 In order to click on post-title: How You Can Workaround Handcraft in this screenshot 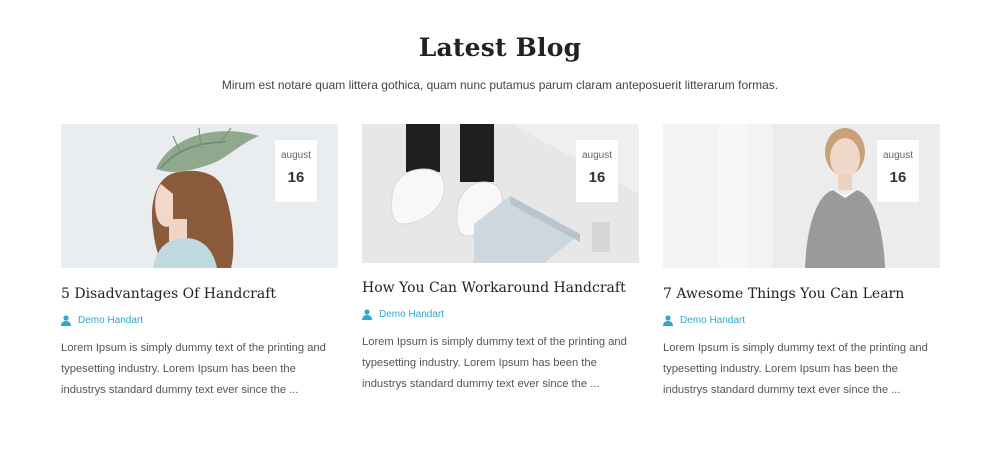, I will do `click(500, 288)`.